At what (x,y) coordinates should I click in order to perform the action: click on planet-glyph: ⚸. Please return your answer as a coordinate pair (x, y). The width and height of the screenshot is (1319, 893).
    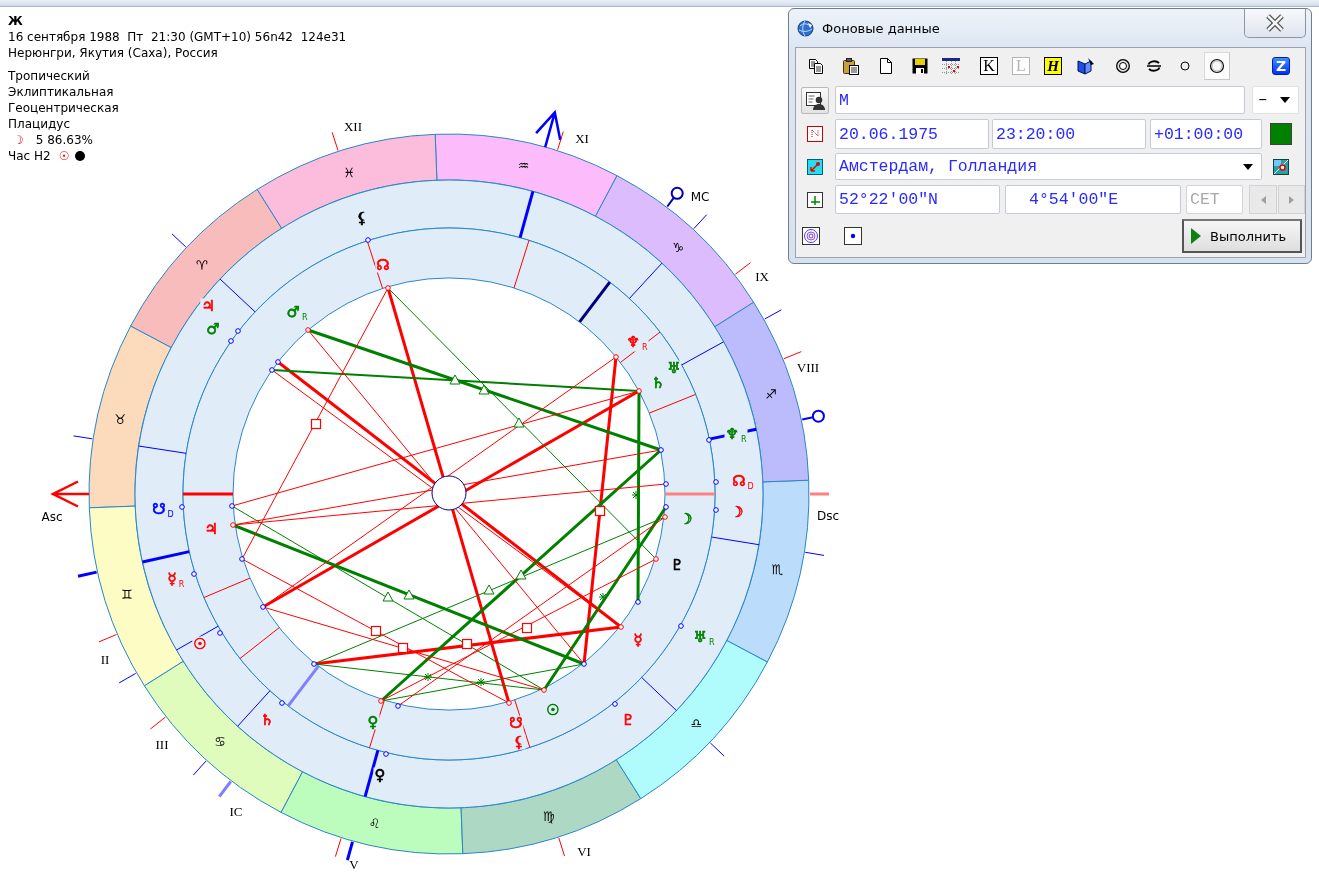
    Looking at the image, I should click on (519, 742).